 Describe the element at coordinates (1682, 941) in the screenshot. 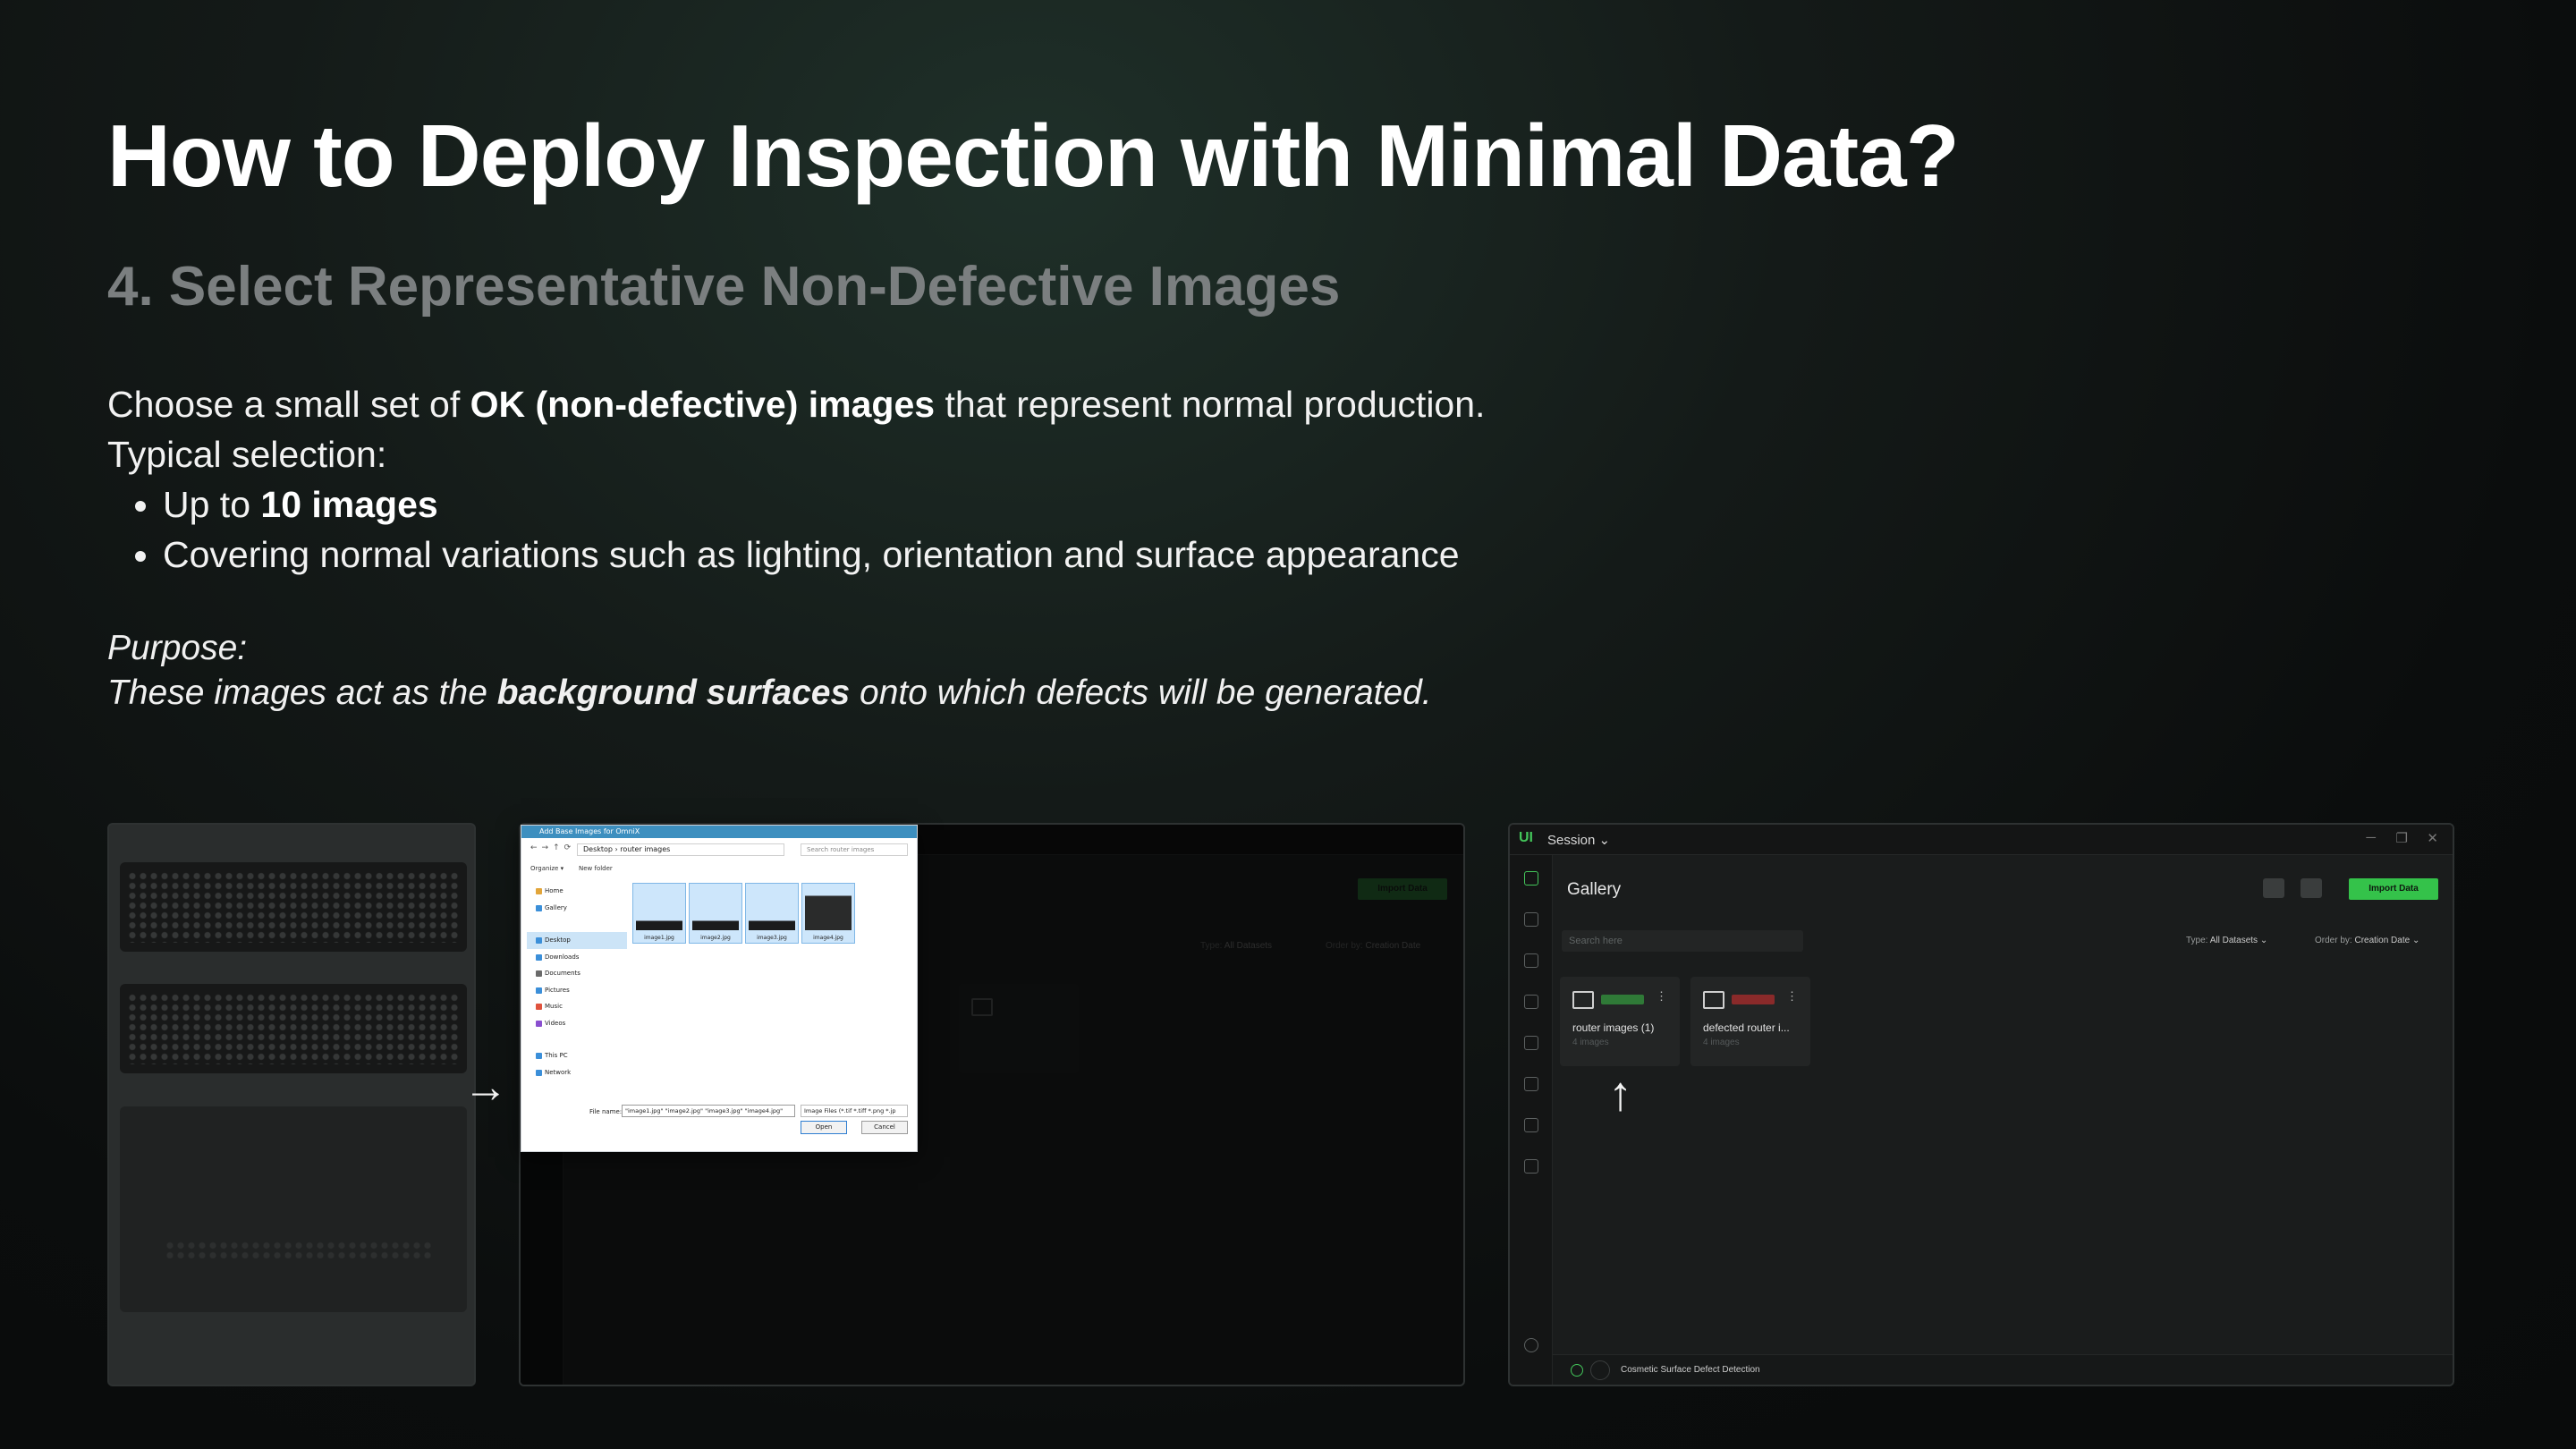

I see `search-input: Search here` at that location.